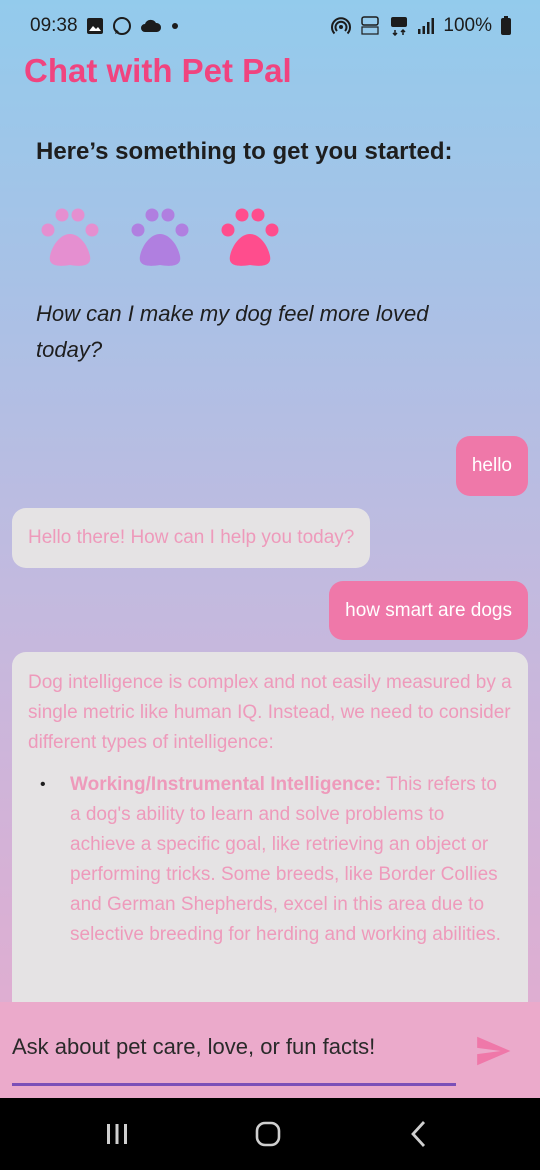 The height and width of the screenshot is (1170, 540). Describe the element at coordinates (121, 26) in the screenshot. I see `whatsapp-icon` at that location.